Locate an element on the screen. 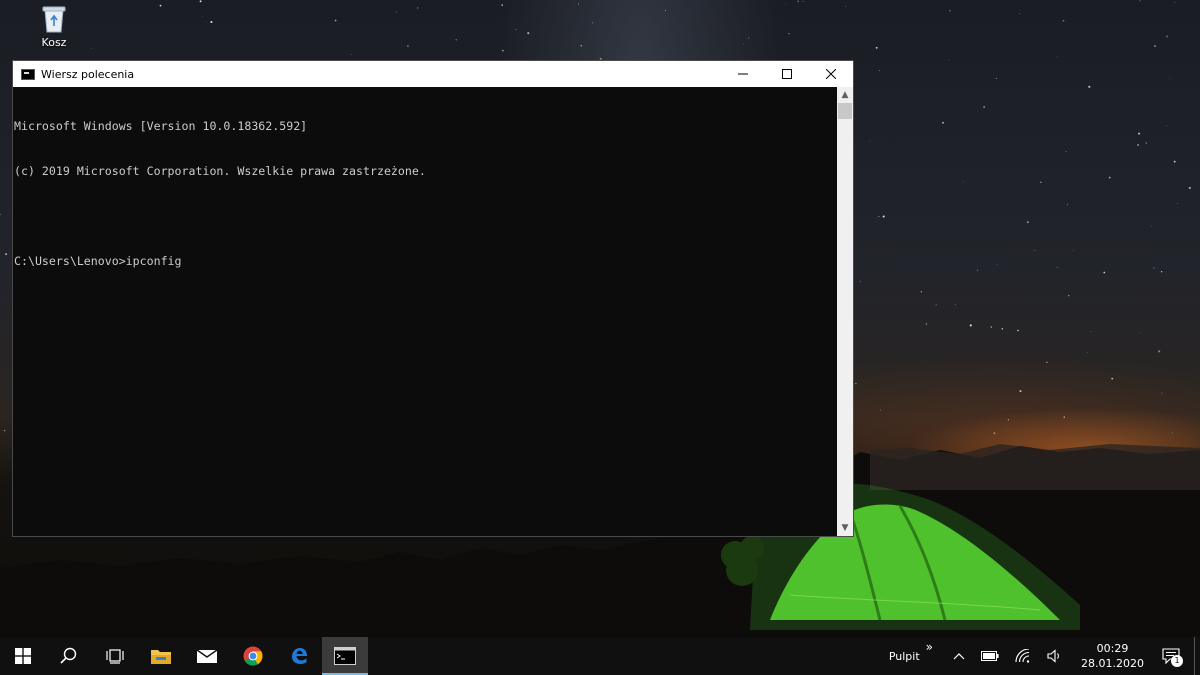 This screenshot has width=1200, height=675. show-desktop-button is located at coordinates (1197, 656).